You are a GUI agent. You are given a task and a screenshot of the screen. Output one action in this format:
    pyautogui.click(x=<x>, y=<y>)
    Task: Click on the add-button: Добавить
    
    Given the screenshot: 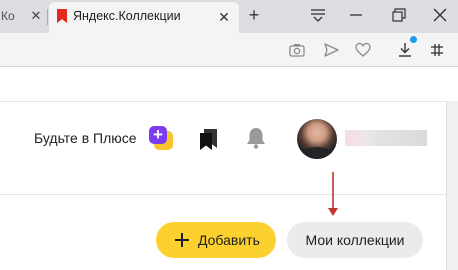 What is the action you would take?
    pyautogui.click(x=216, y=240)
    